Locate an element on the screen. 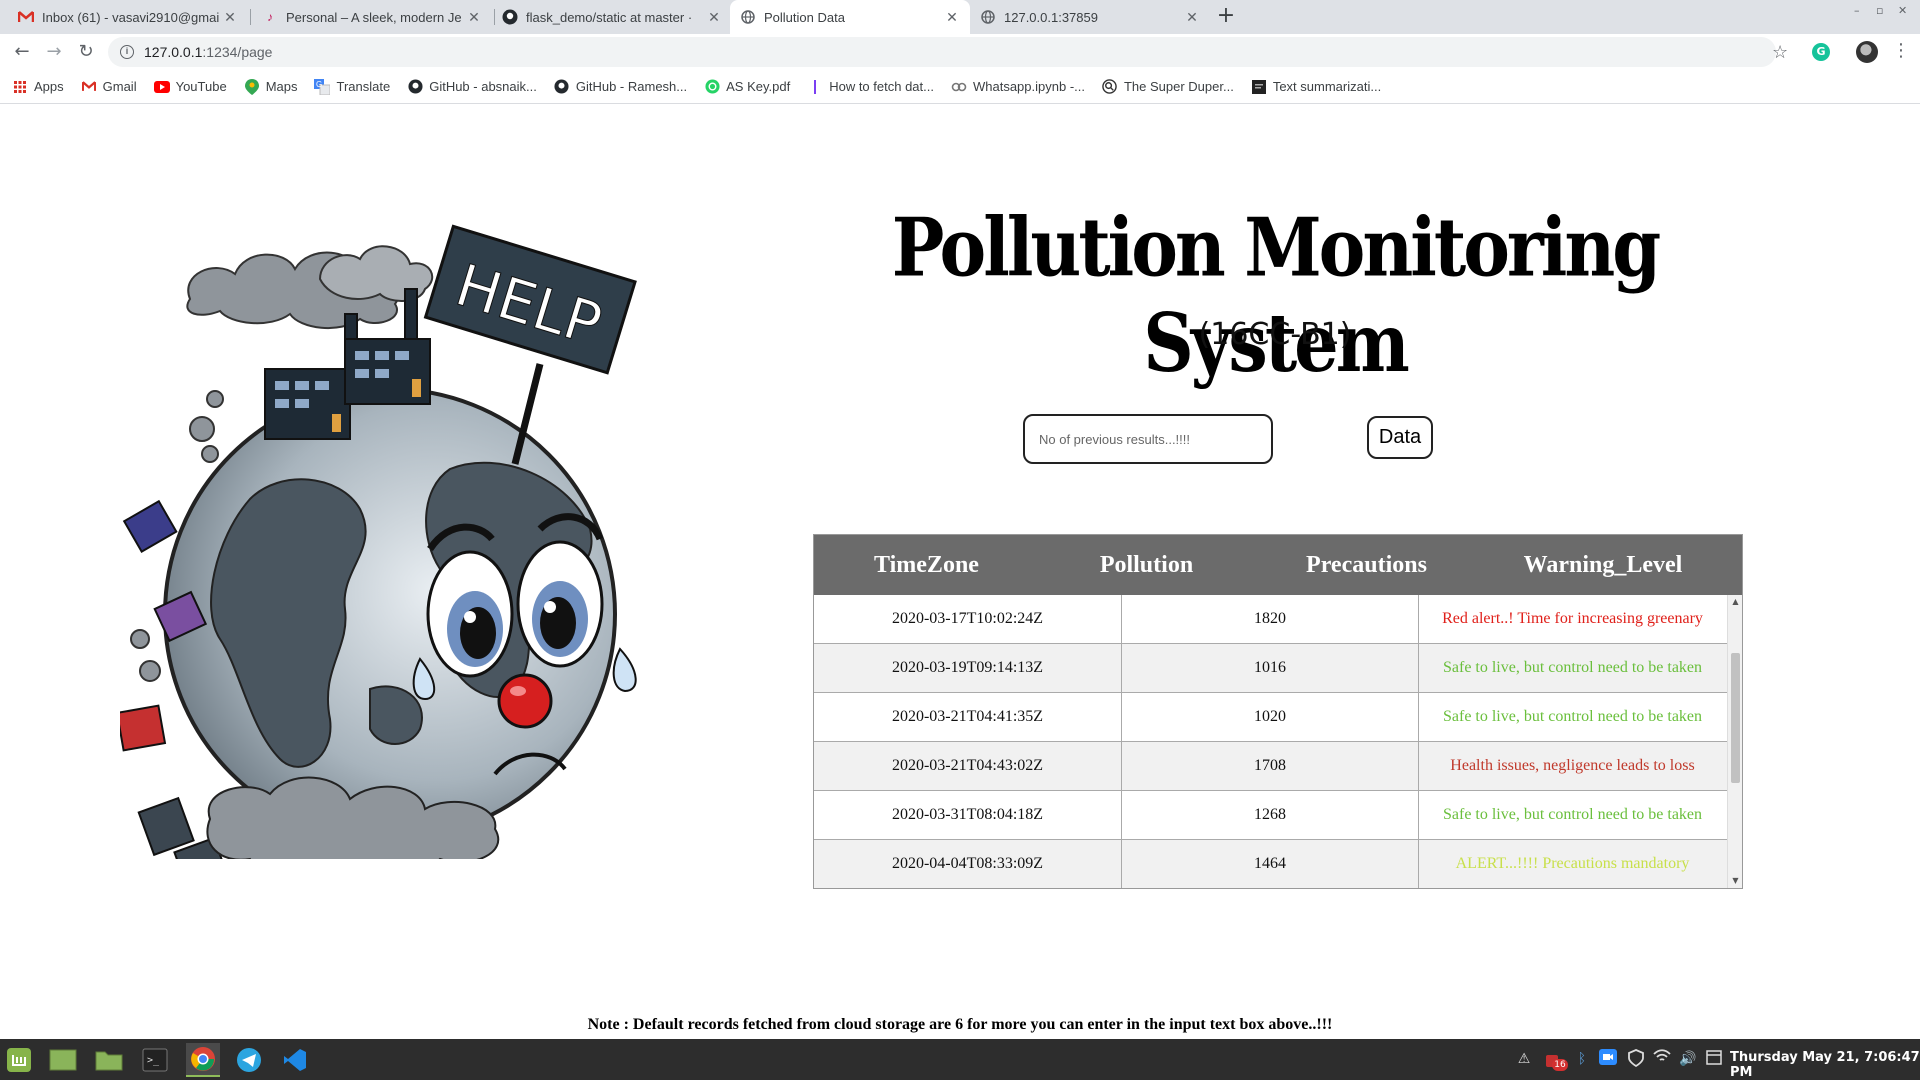  maps-icon is located at coordinates (252, 86).